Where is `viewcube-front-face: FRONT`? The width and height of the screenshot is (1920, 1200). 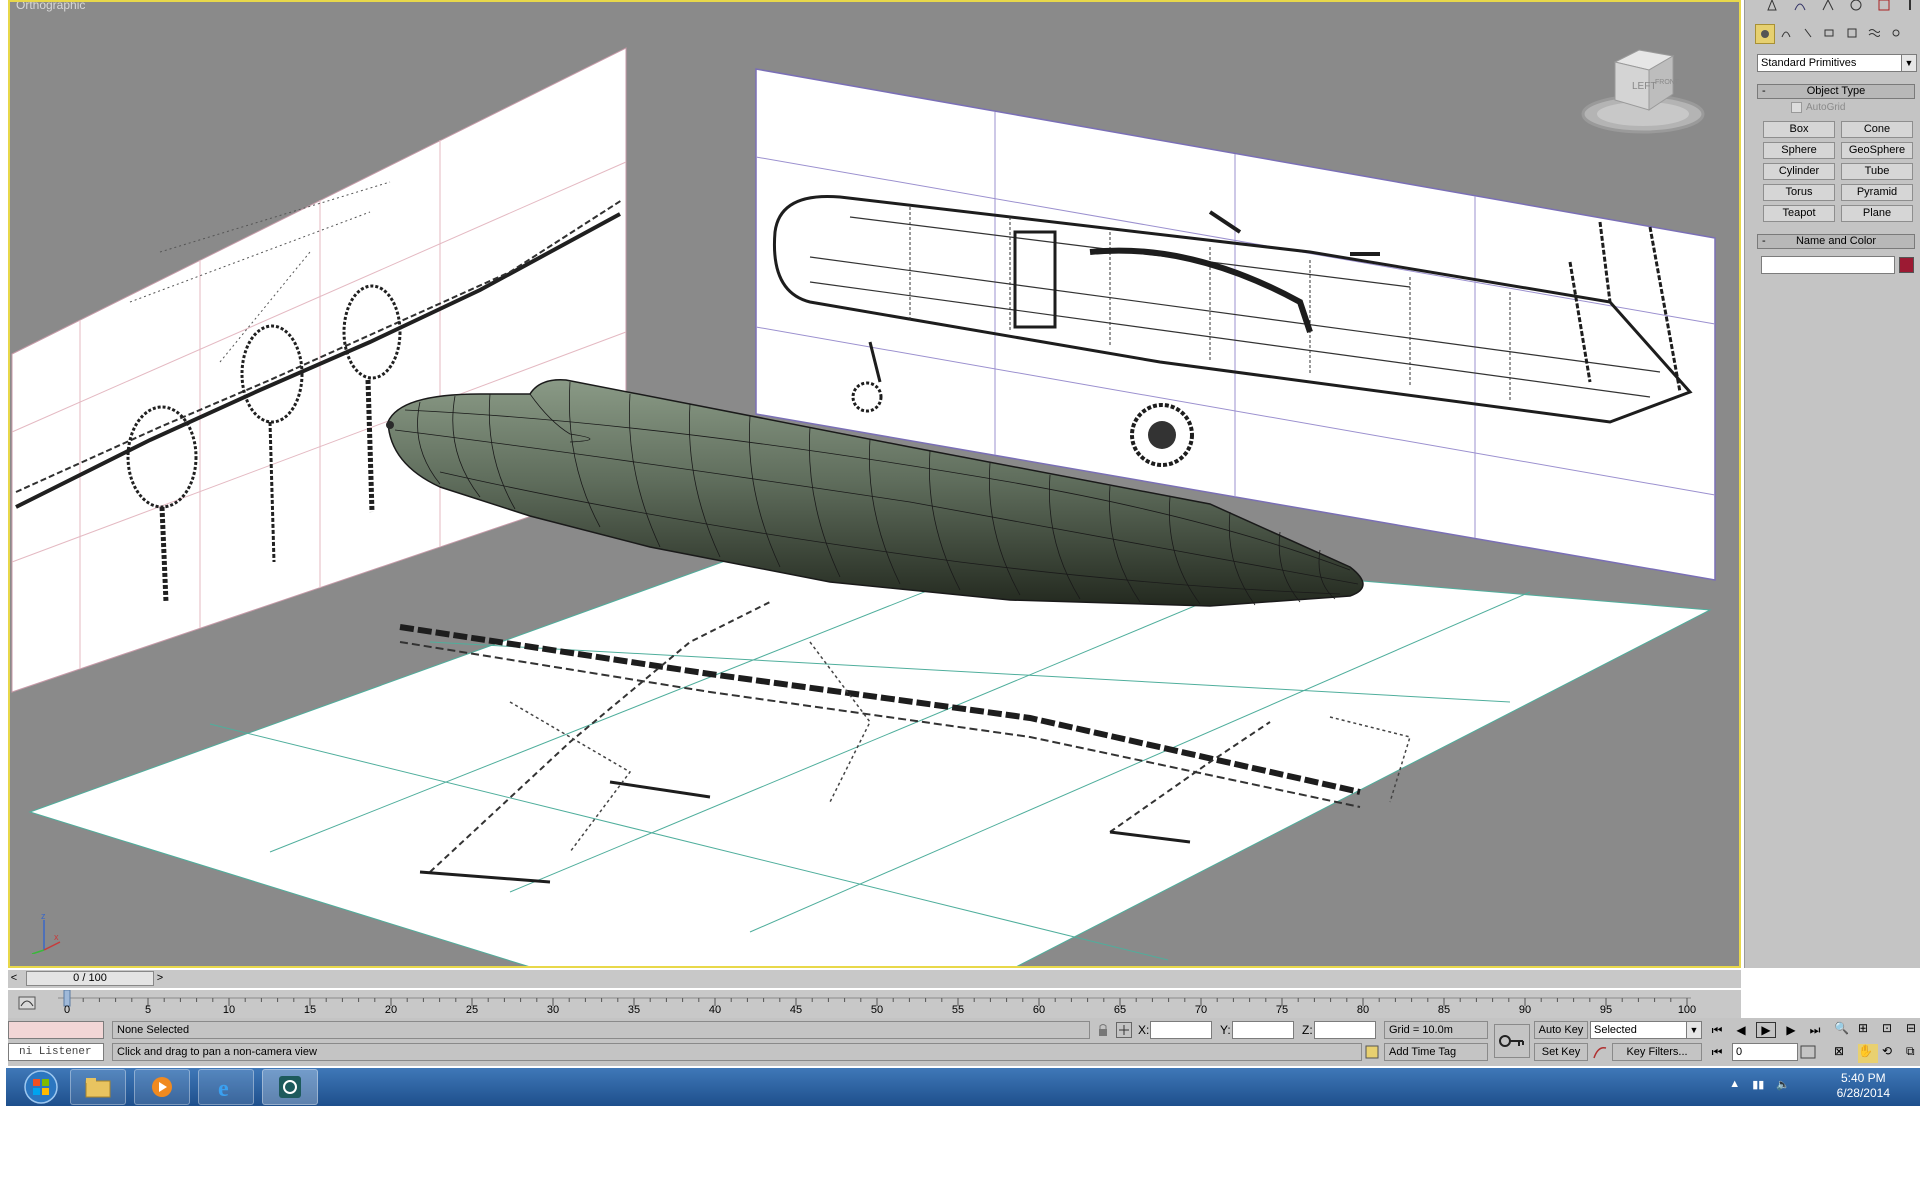 viewcube-front-face: FRONT is located at coordinates (1667, 82).